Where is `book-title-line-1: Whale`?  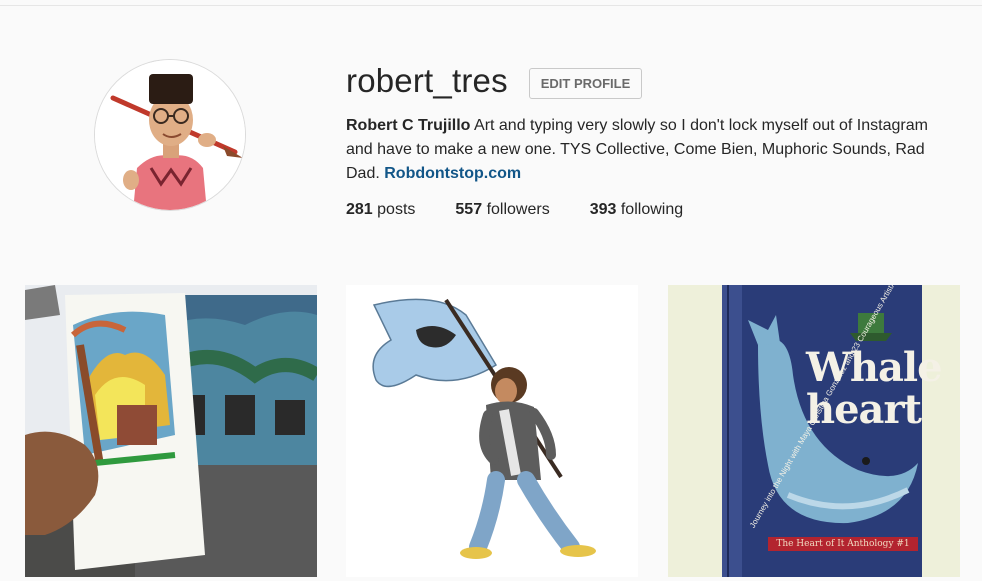 book-title-line-1: Whale is located at coordinates (874, 367).